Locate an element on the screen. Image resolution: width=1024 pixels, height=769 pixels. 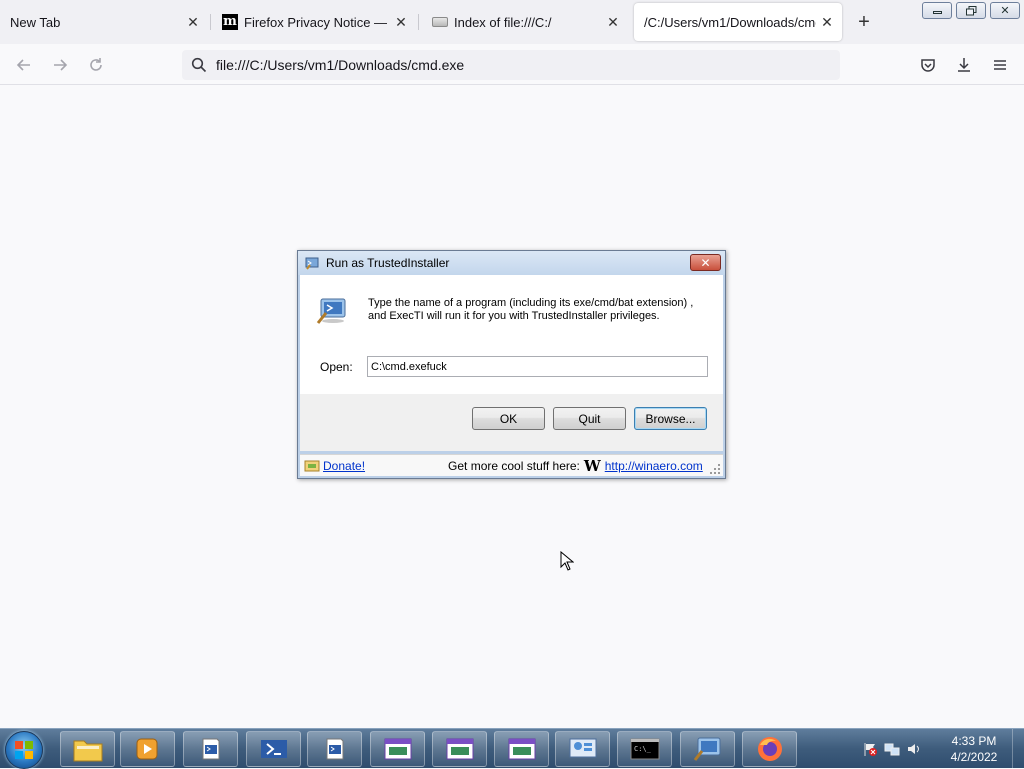
taskbar-explorer is located at coordinates (87, 749).